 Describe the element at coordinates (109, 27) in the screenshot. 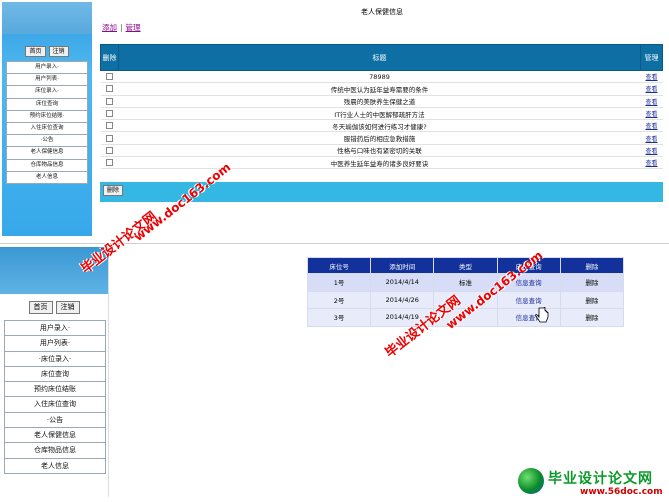

I see `add-link: 添加` at that location.